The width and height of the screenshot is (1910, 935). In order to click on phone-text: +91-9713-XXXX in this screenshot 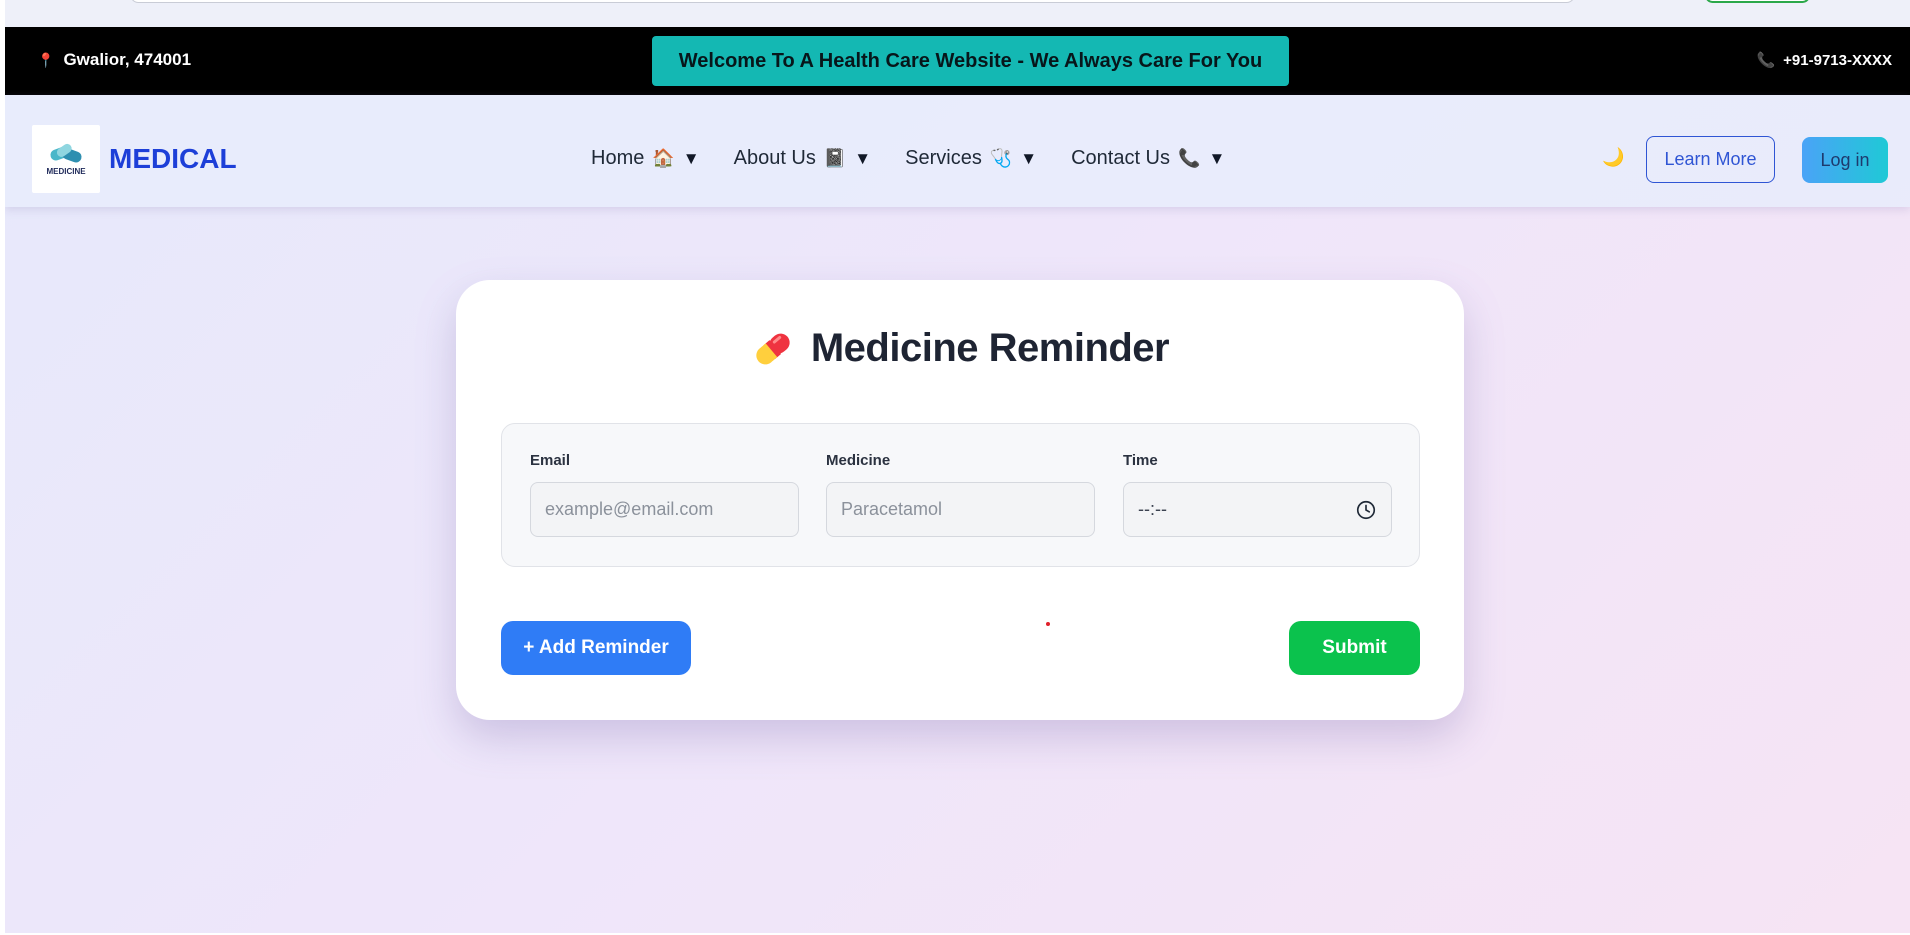, I will do `click(1837, 60)`.